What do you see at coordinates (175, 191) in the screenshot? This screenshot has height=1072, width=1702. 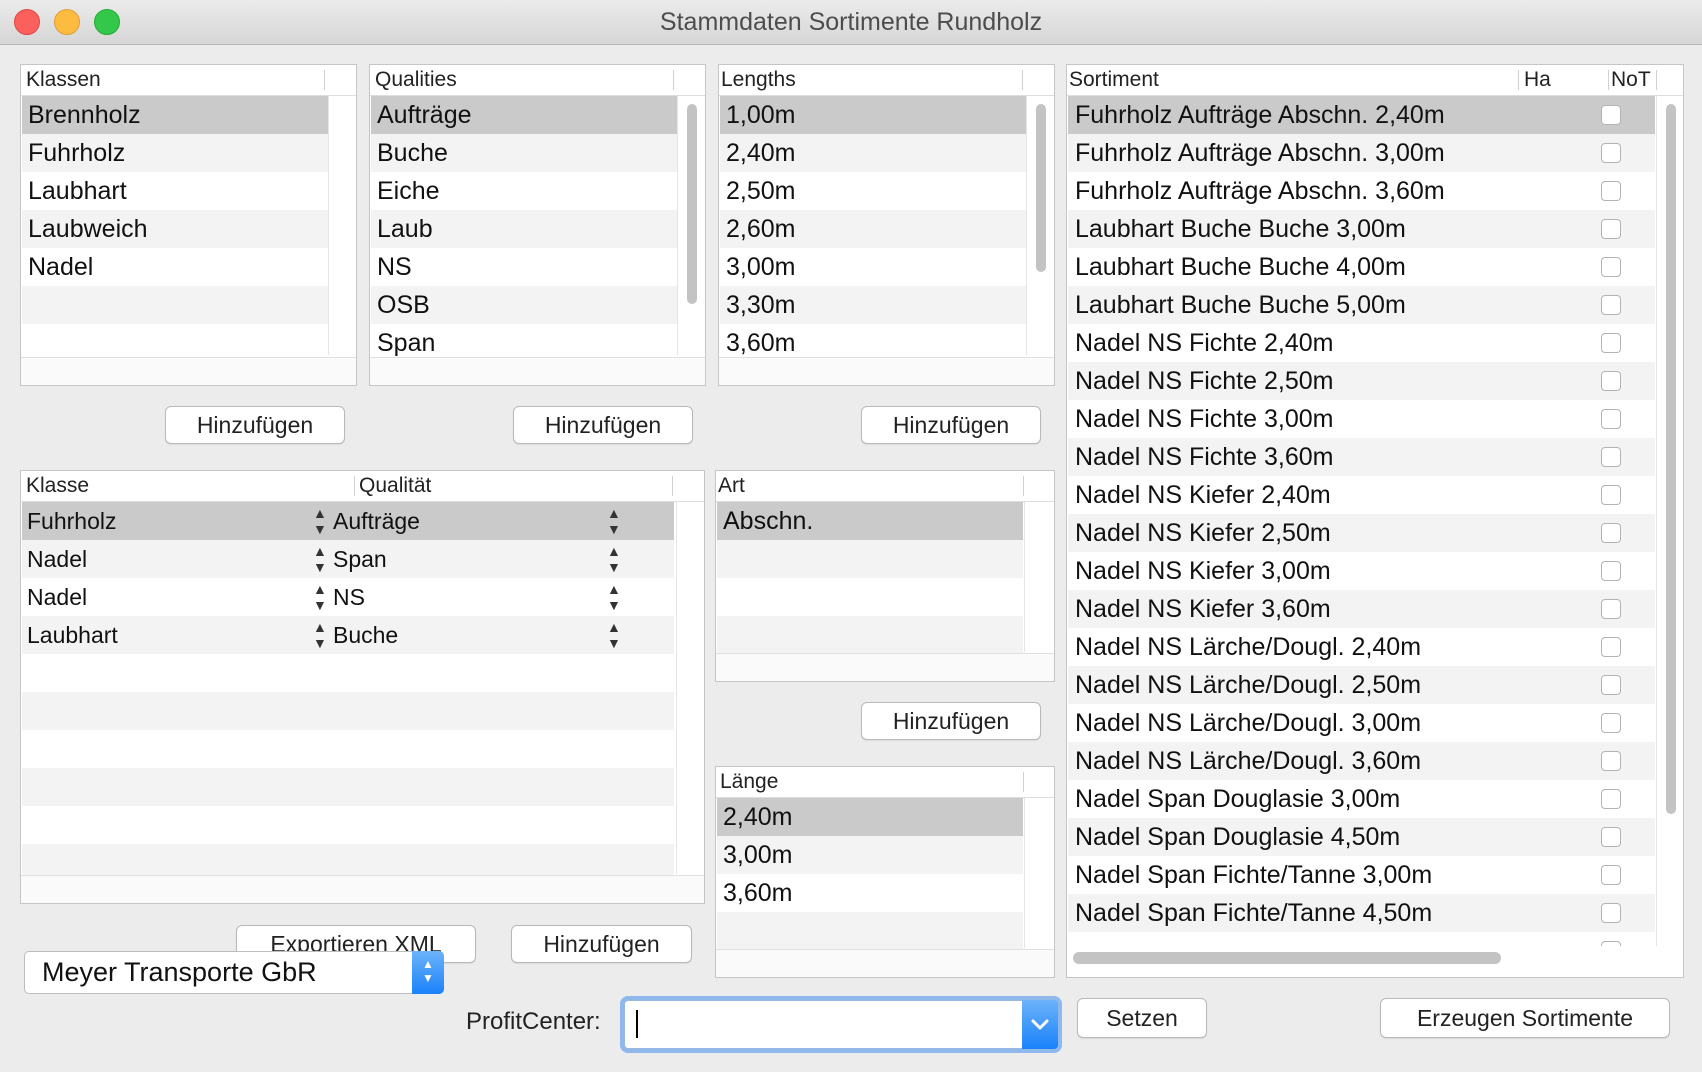 I see `klassen-row: Laubhart` at bounding box center [175, 191].